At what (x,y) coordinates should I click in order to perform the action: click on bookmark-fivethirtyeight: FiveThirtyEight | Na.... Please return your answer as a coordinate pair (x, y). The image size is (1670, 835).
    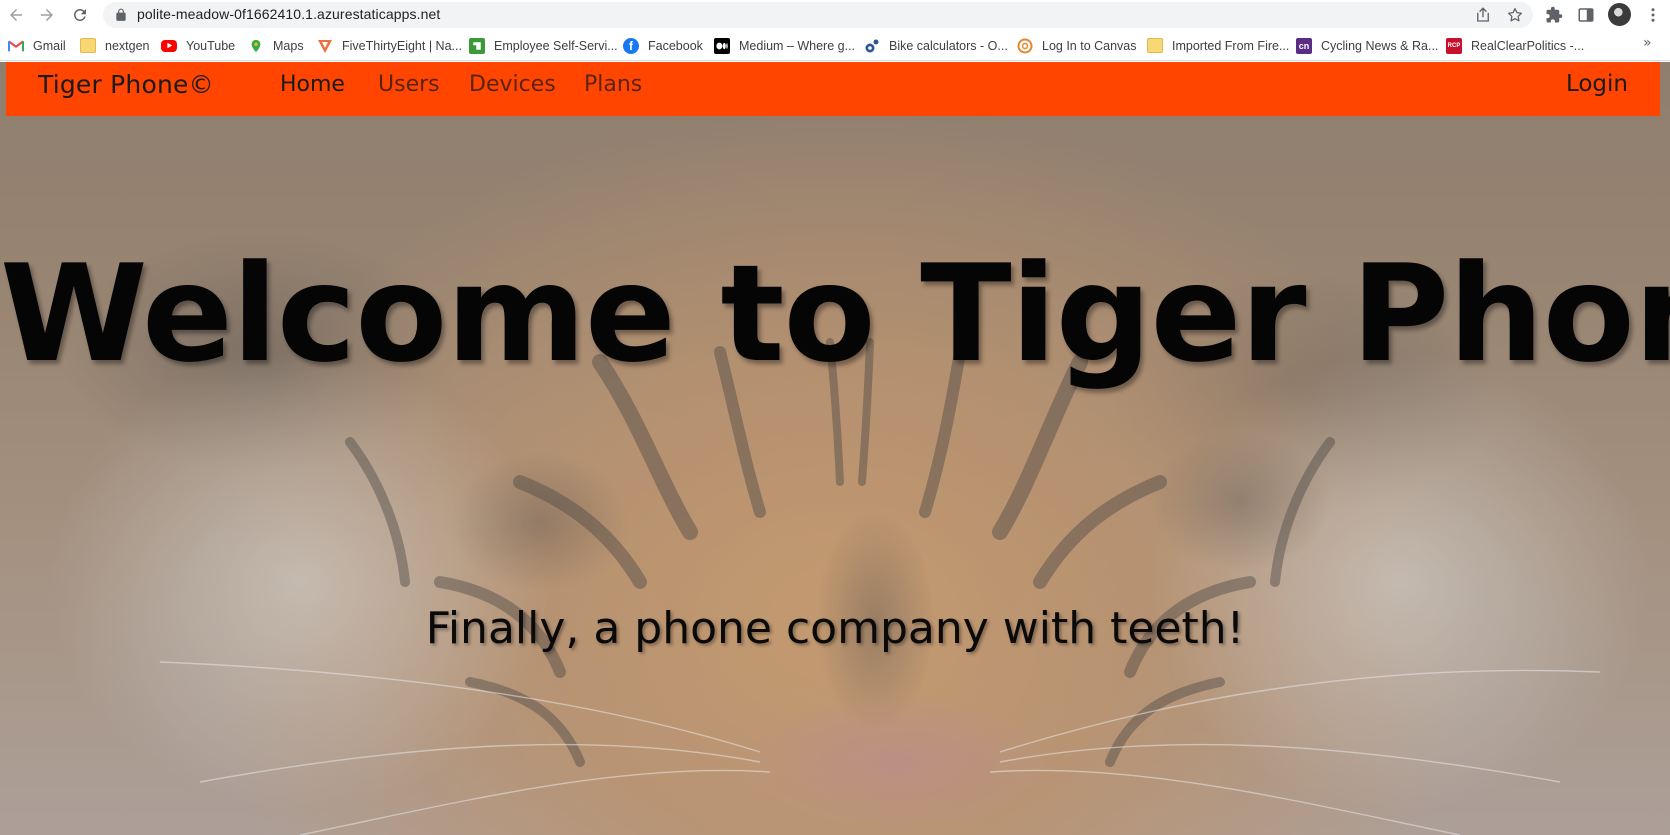
    Looking at the image, I should click on (389, 45).